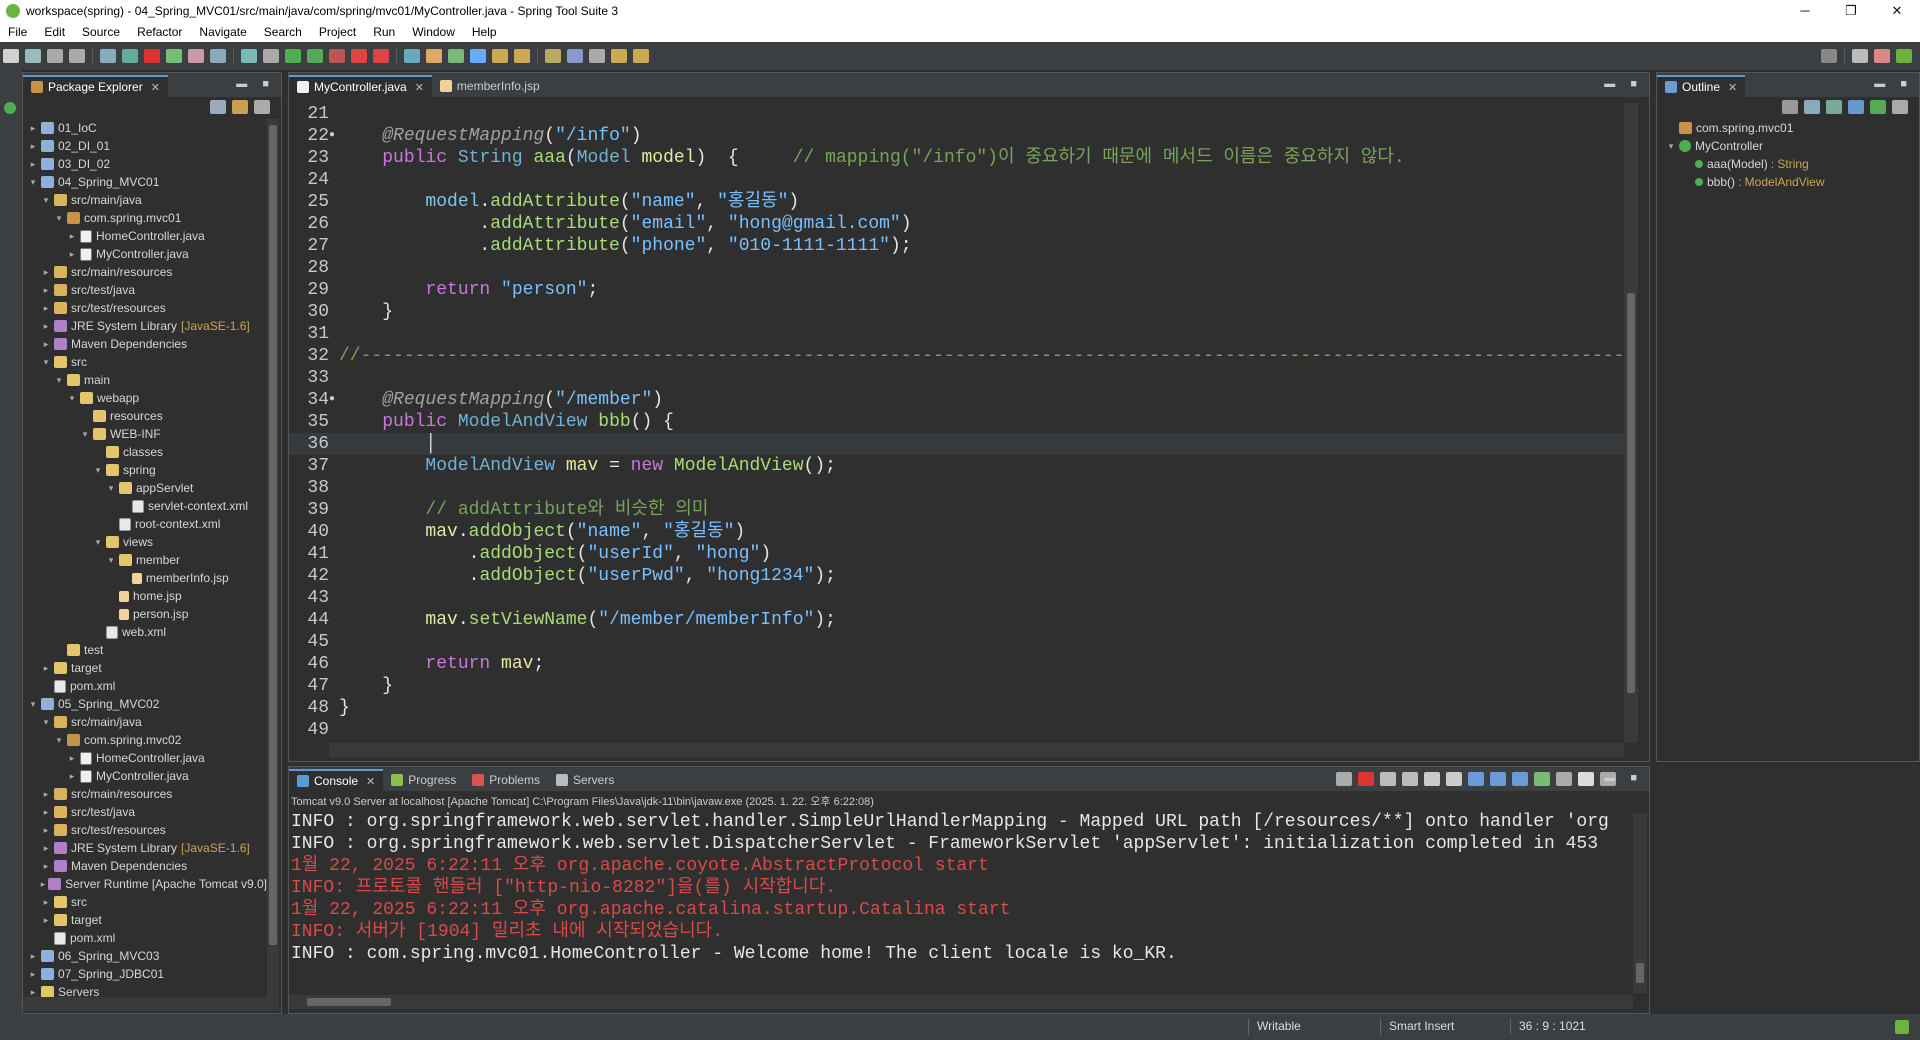 The height and width of the screenshot is (1040, 1920). I want to click on tab-servers: Servers, so click(585, 780).